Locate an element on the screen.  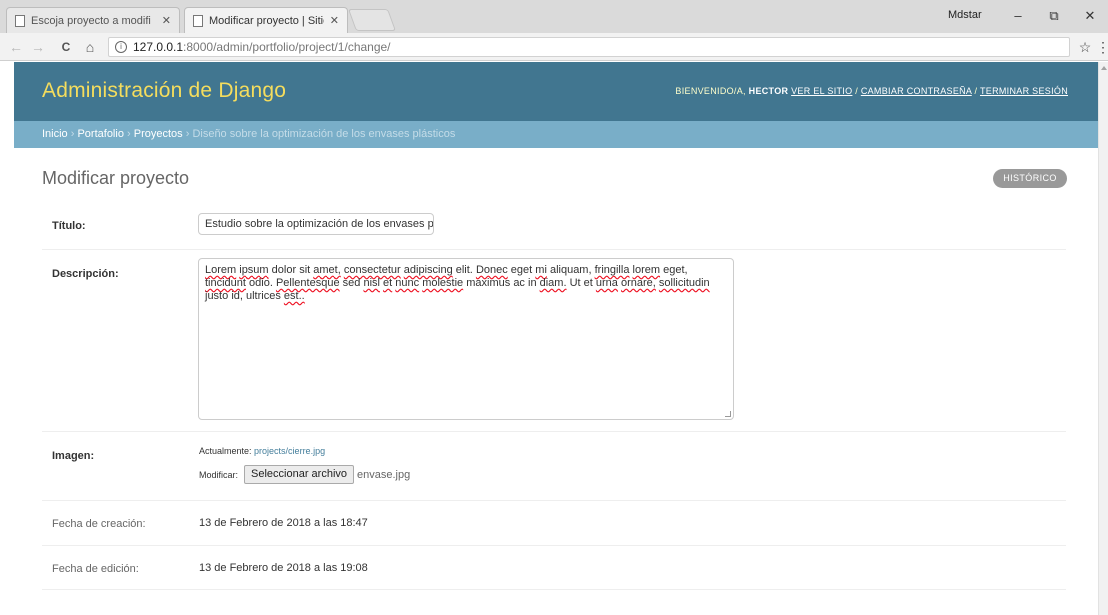
image-label: Imagen: is located at coordinates (73, 456).